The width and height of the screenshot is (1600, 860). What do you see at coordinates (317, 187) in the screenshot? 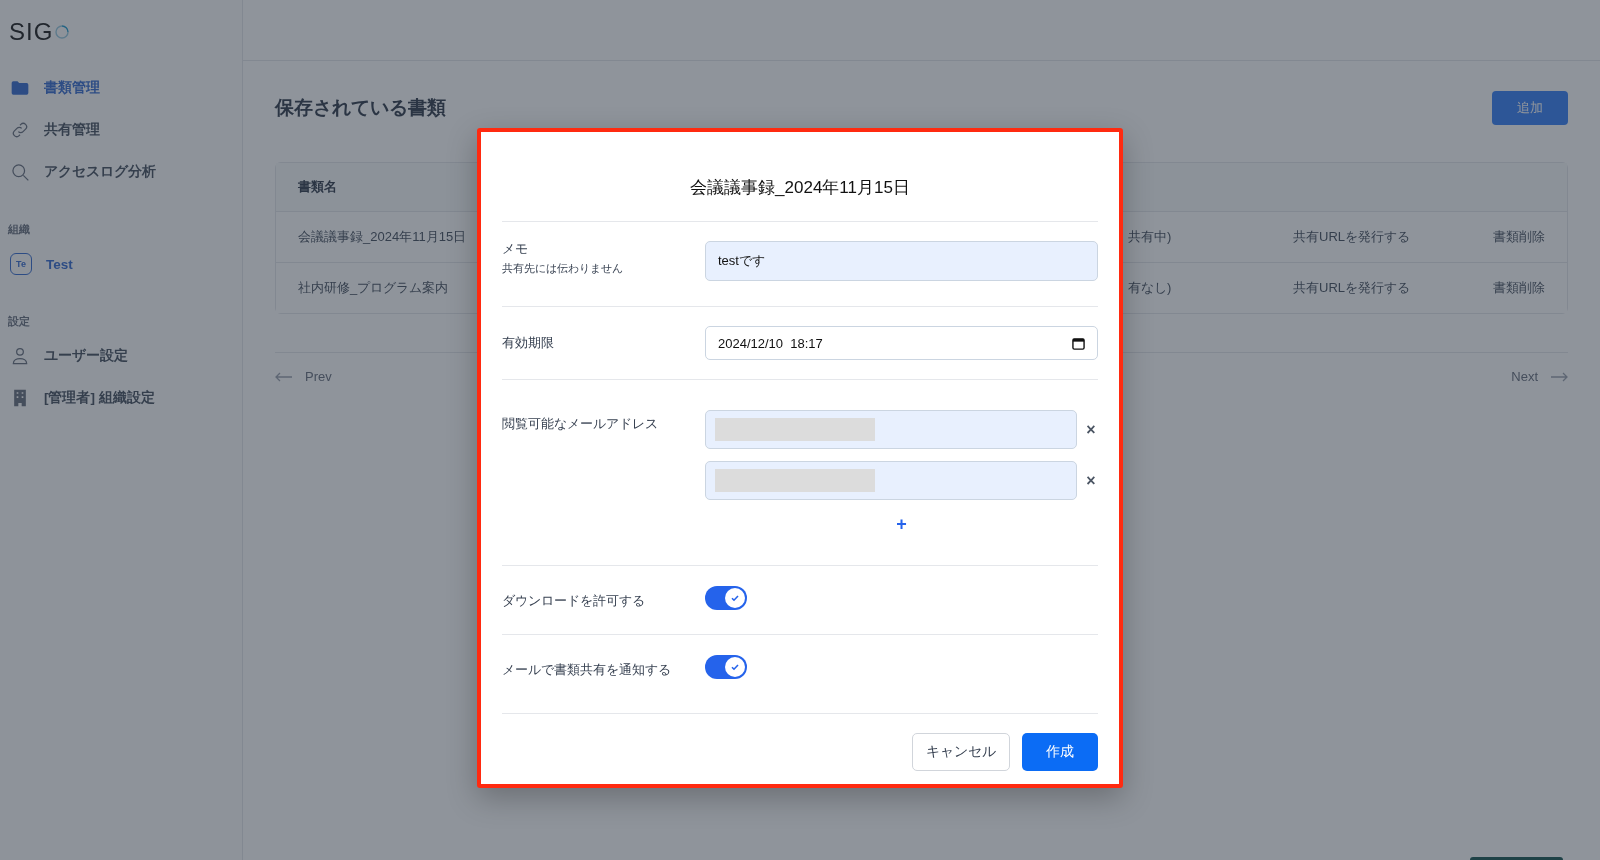
I see `column-header: 書類名` at bounding box center [317, 187].